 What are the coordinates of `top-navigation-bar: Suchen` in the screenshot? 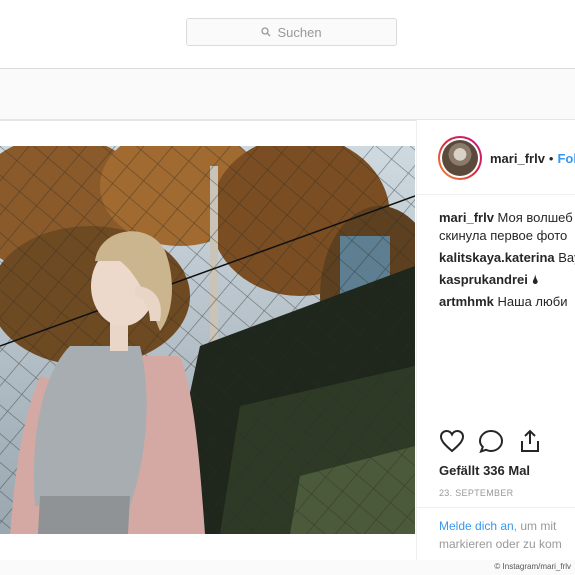 It's located at (287, 34).